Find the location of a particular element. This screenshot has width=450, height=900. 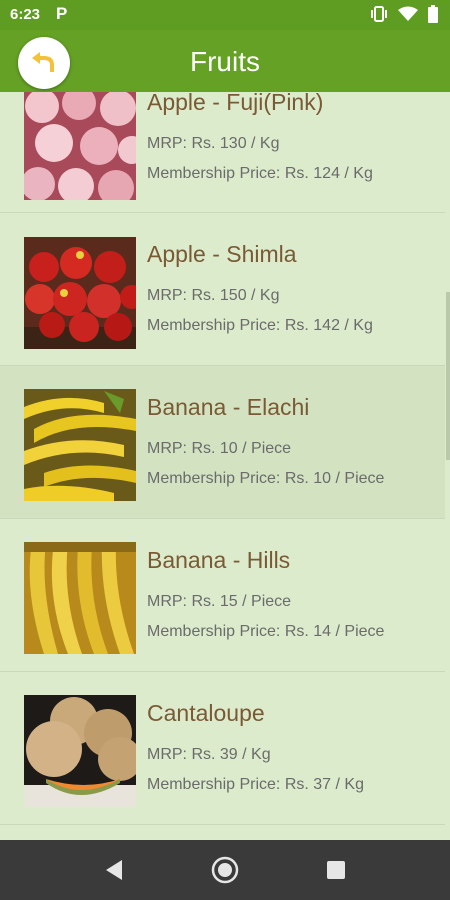

product-name: Apple - Fuji(Pink) is located at coordinates (235, 103).